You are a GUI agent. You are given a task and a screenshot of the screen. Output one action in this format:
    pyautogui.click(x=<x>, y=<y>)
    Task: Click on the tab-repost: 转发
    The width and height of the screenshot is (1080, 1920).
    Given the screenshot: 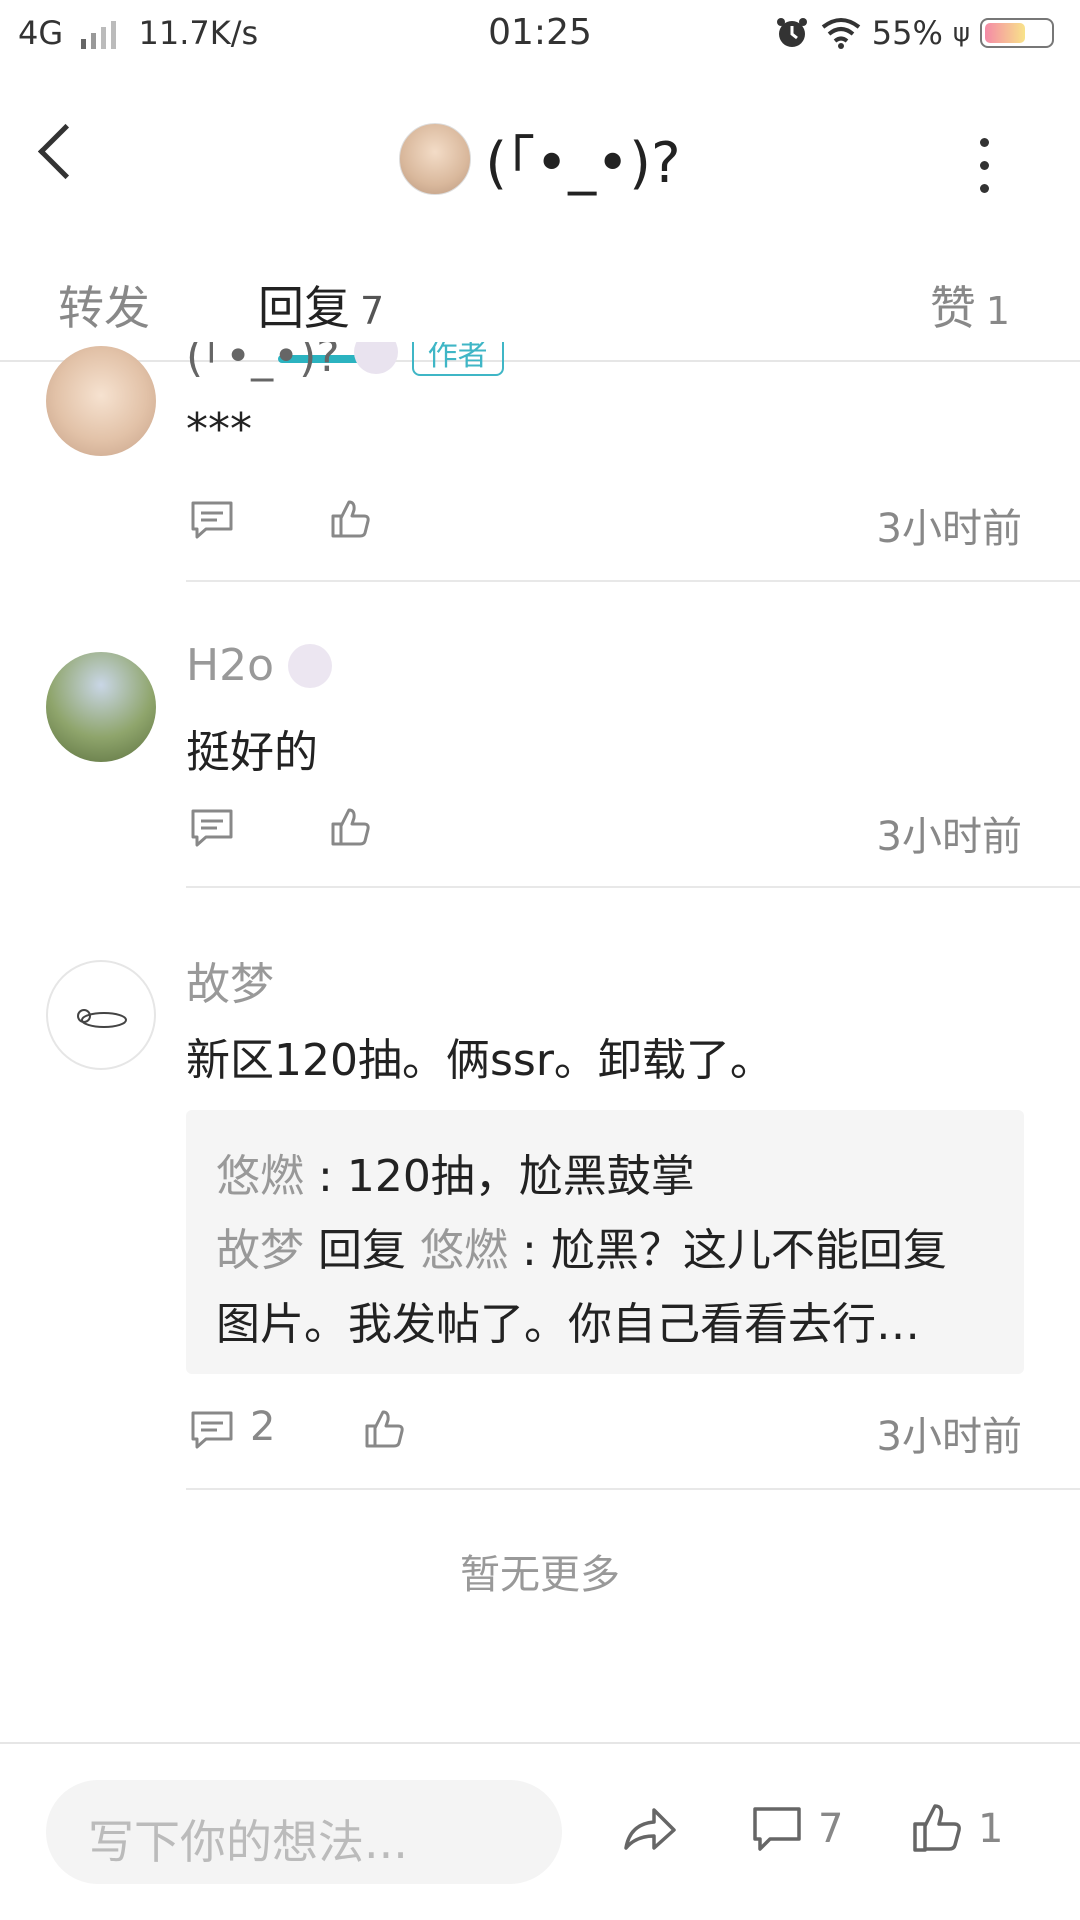 What is the action you would take?
    pyautogui.click(x=104, y=305)
    